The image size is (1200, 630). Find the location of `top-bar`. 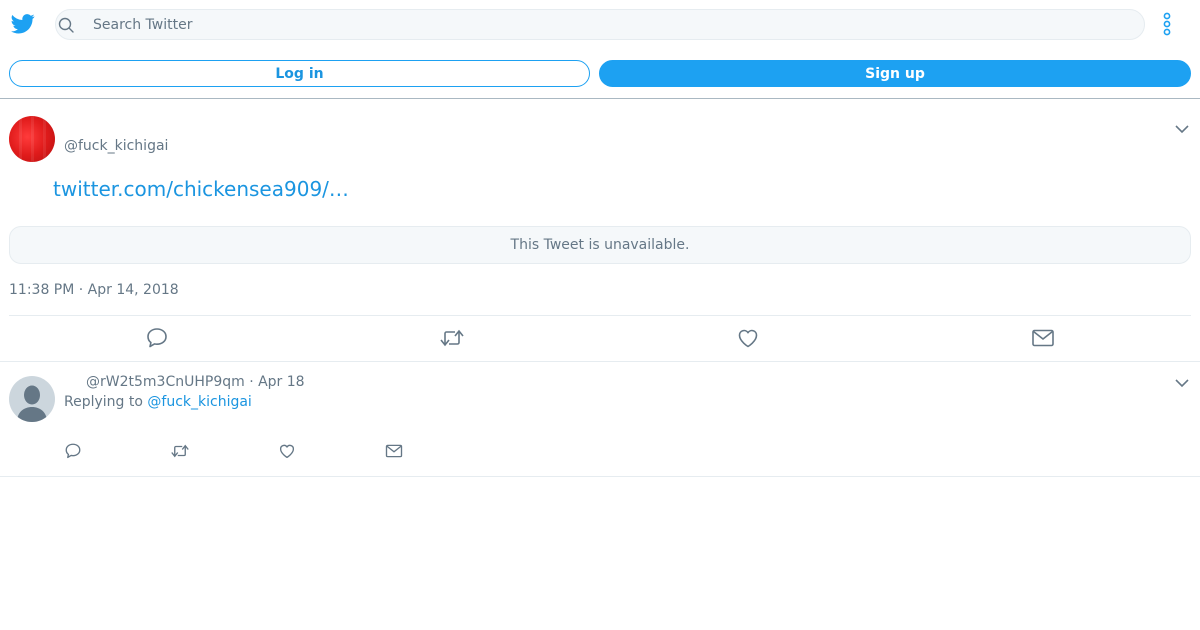

top-bar is located at coordinates (600, 24).